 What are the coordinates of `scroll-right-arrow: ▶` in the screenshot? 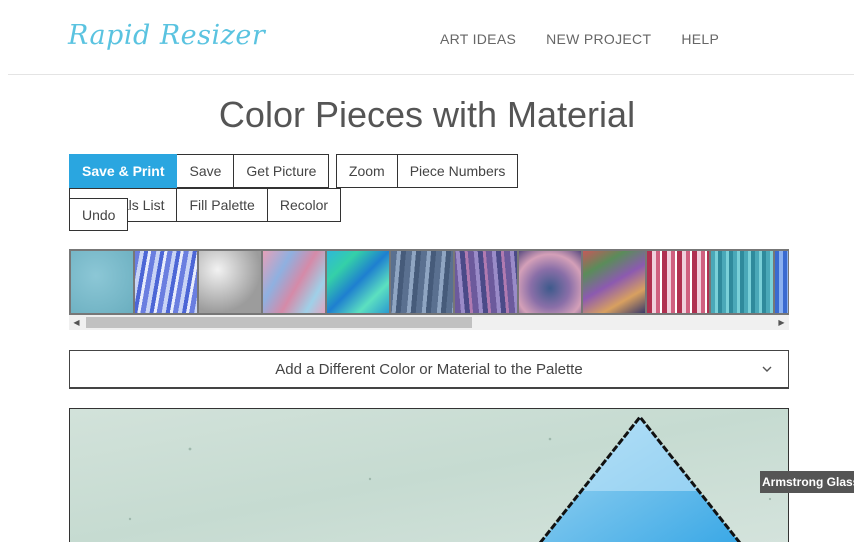 It's located at (781, 322).